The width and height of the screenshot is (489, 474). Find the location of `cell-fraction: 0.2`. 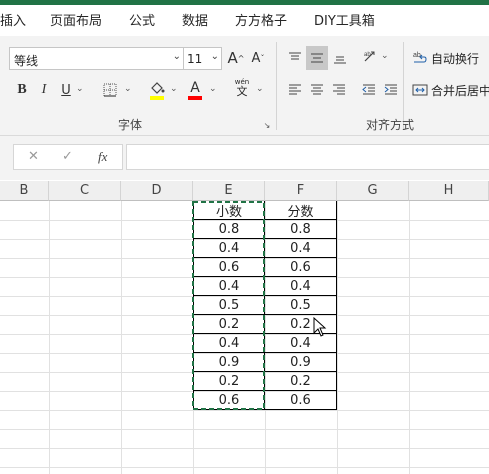

cell-fraction: 0.2 is located at coordinates (301, 381).